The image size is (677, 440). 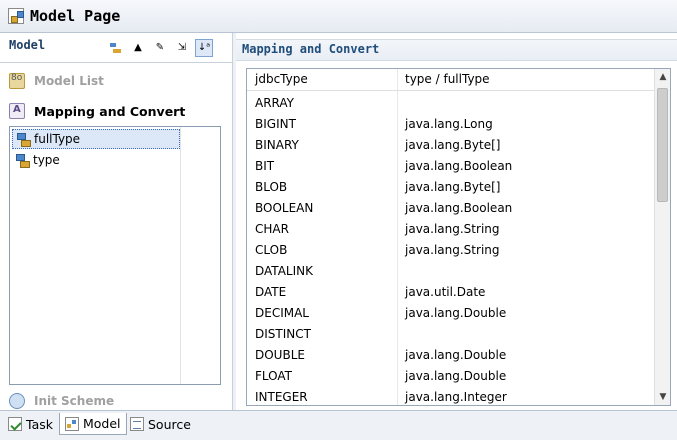 I want to click on section-model-list: Model List, so click(x=56, y=81).